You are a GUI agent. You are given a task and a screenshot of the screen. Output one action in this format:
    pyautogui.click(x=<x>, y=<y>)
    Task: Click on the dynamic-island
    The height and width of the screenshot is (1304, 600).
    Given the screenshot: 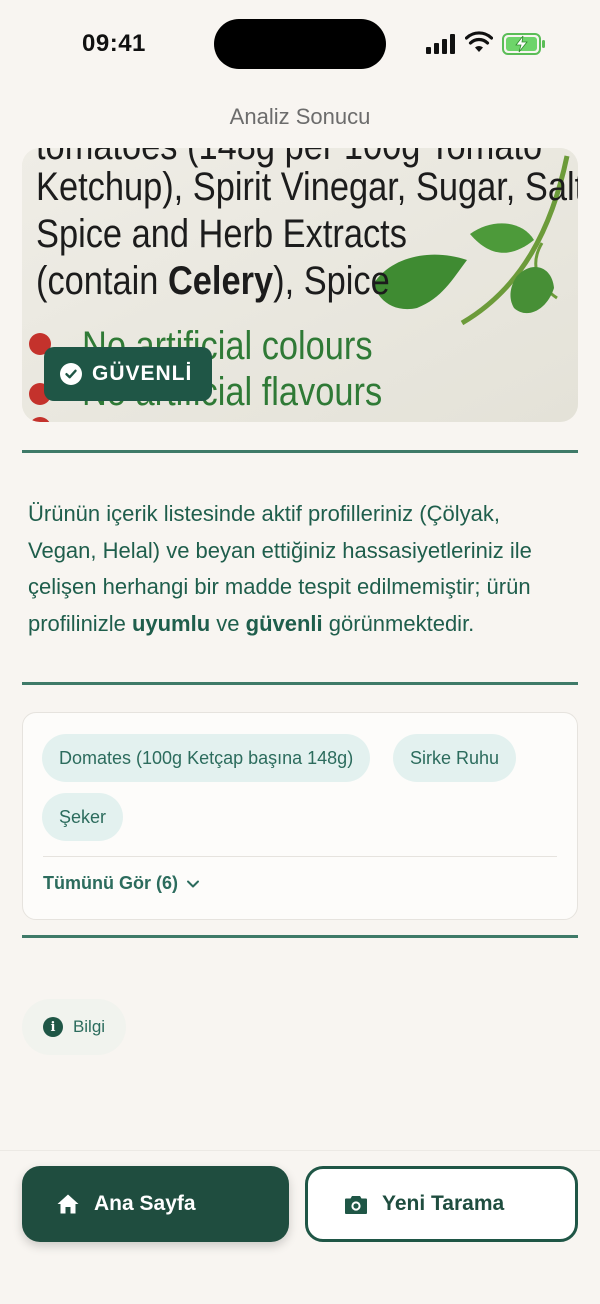 What is the action you would take?
    pyautogui.click(x=300, y=44)
    